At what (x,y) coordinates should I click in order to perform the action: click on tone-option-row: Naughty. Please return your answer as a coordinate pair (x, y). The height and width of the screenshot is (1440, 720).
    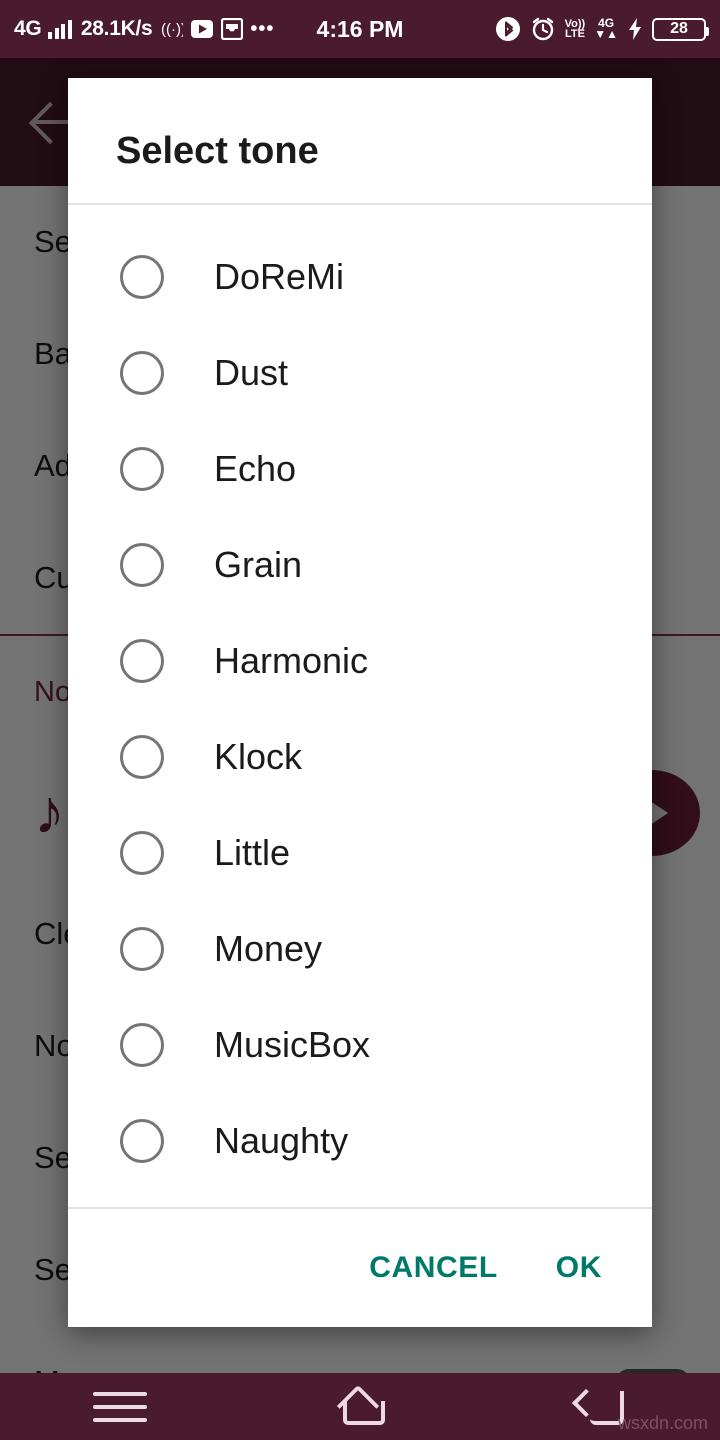
    Looking at the image, I should click on (360, 1141).